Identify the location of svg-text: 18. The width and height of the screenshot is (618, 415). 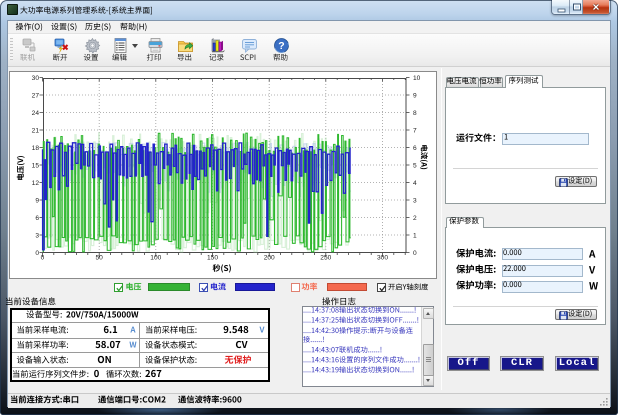
(35, 148).